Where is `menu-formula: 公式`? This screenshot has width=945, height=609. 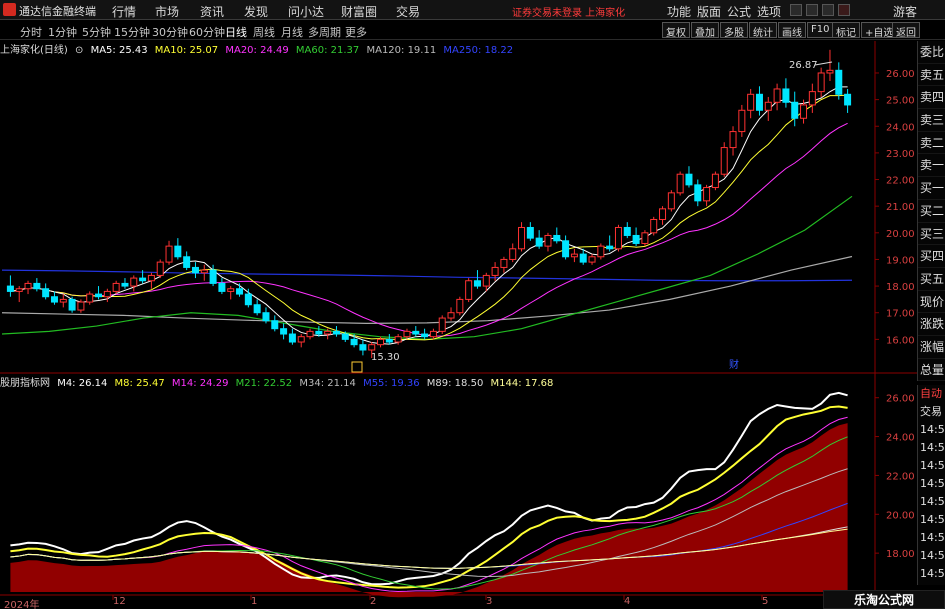 menu-formula: 公式 is located at coordinates (739, 11).